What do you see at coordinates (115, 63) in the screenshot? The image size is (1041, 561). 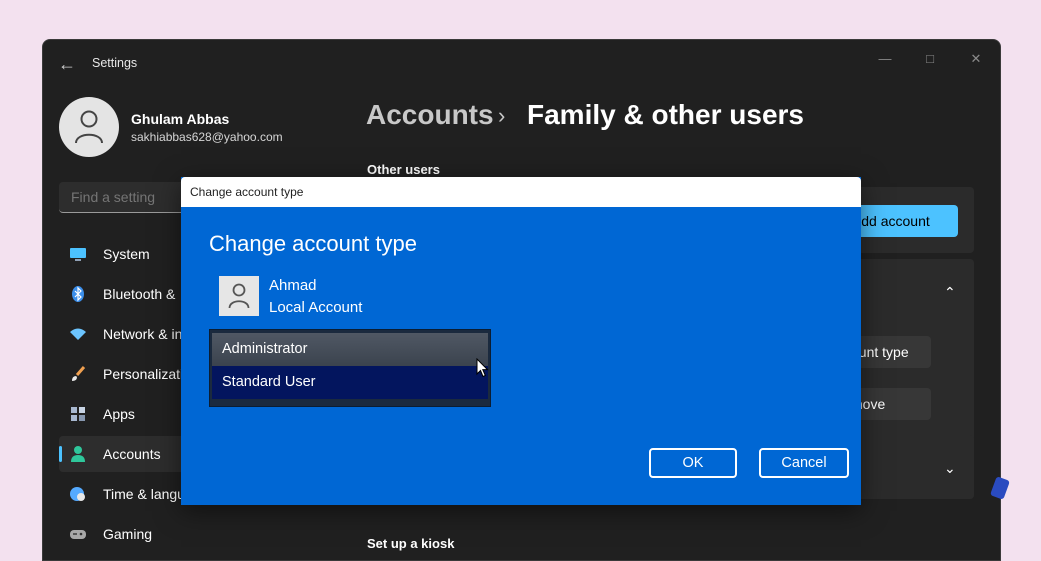 I see `app-title: Settings` at bounding box center [115, 63].